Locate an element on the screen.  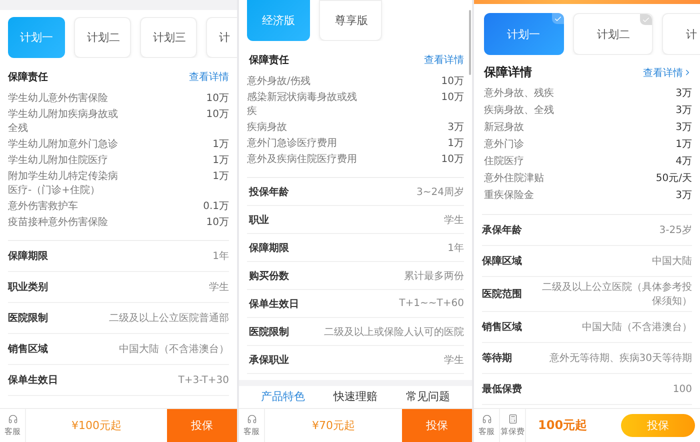
plan-tab: 计划三 is located at coordinates (168, 37).